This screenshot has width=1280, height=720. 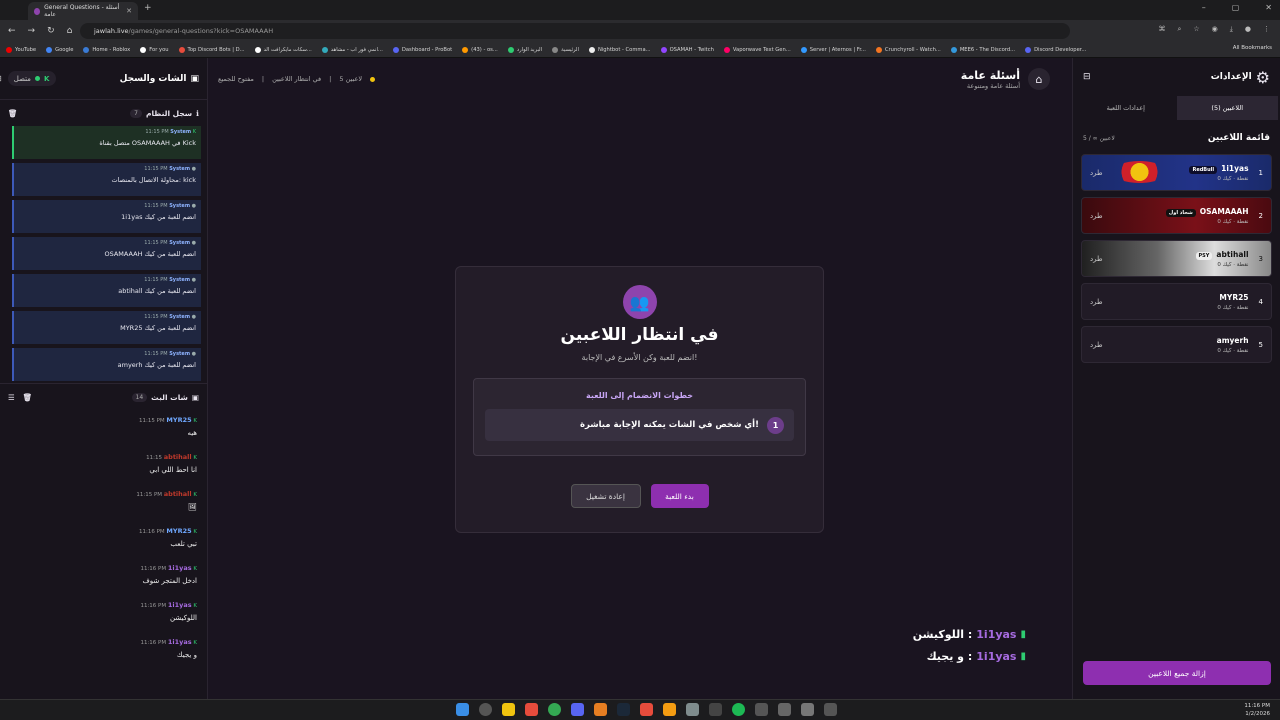 What do you see at coordinates (1196, 29) in the screenshot?
I see `star-icon: ☆` at bounding box center [1196, 29].